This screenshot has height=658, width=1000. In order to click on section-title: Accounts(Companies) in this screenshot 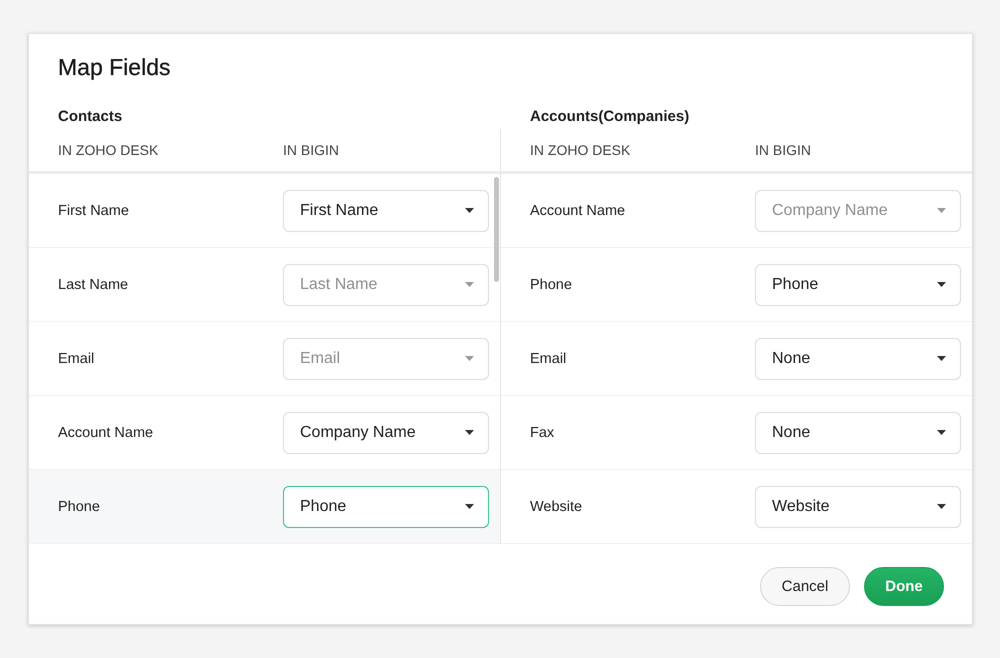, I will do `click(609, 117)`.